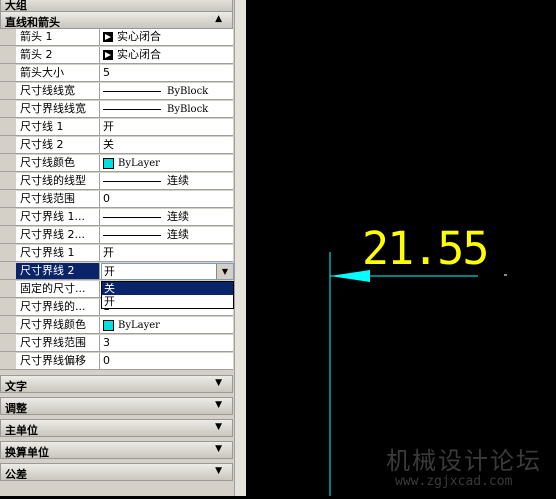 This screenshot has height=499, width=556. What do you see at coordinates (116, 406) in the screenshot?
I see `section-header-collapsed: 调整 ▼` at bounding box center [116, 406].